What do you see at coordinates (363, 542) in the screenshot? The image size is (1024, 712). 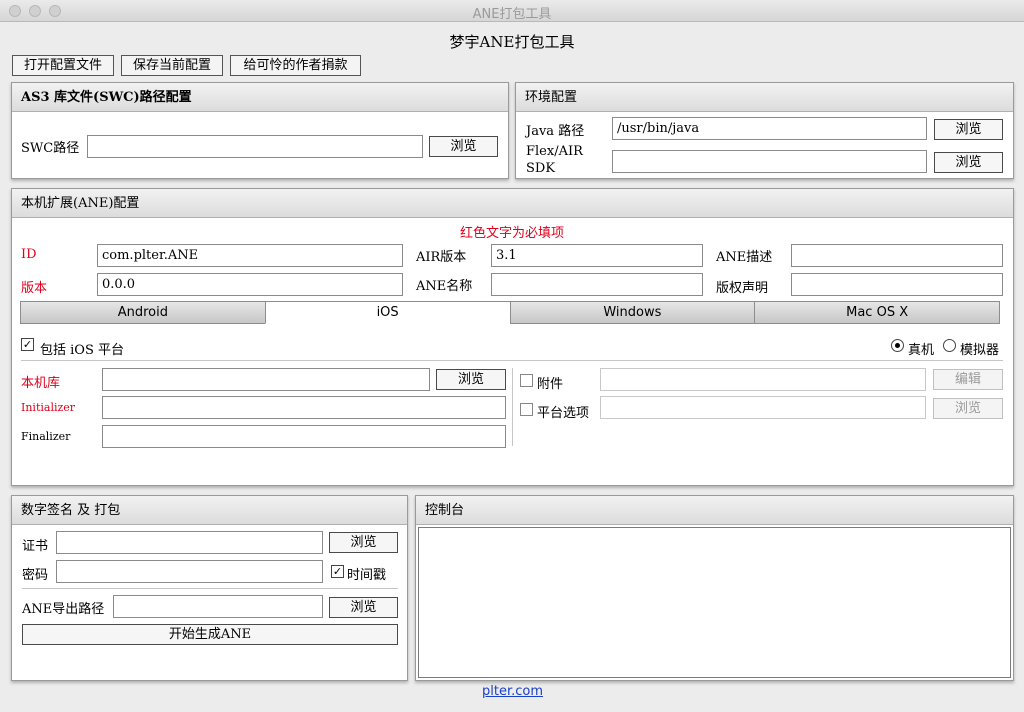 I see `cert-browse-button: 浏览` at bounding box center [363, 542].